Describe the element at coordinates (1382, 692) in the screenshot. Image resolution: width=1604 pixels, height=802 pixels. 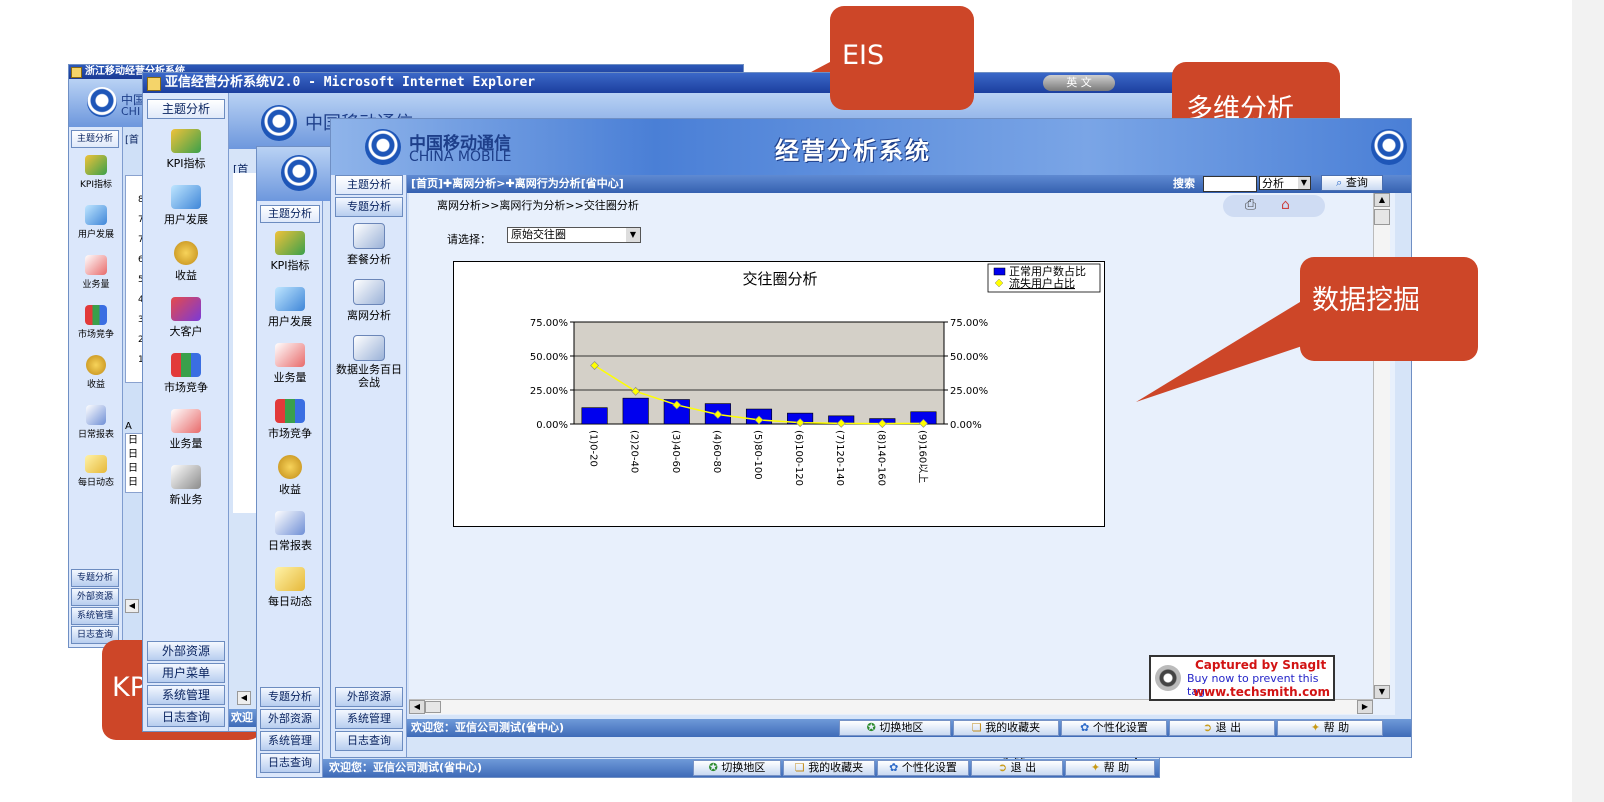
I see `scroll-down-button: ▼` at that location.